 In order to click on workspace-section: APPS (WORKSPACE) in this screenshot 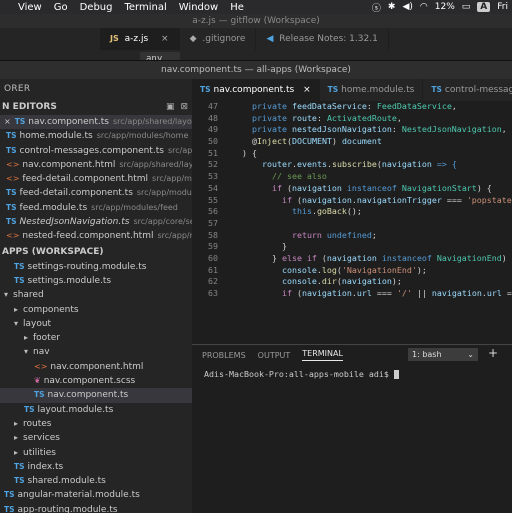, I will do `click(96, 252)`.